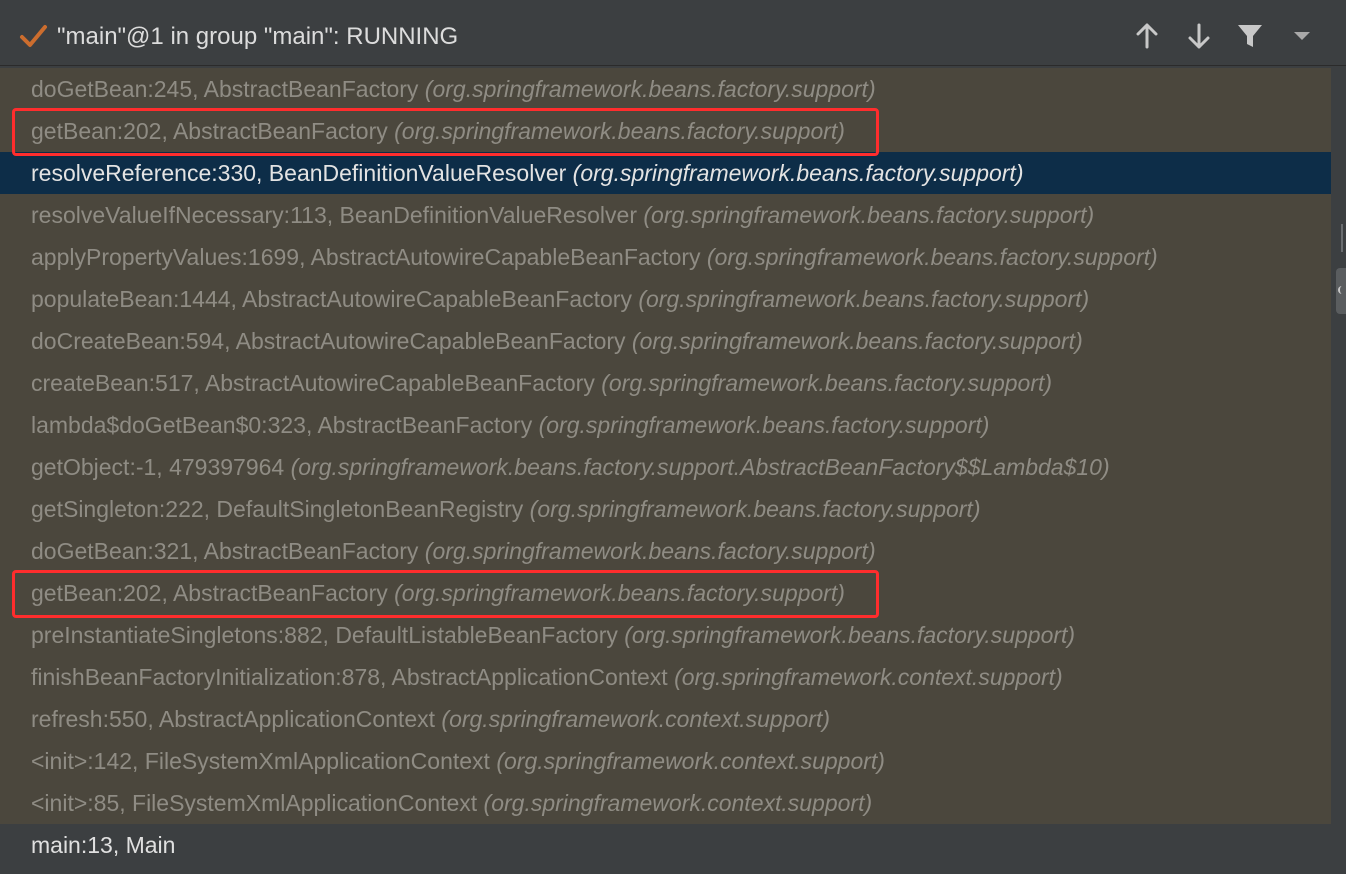  Describe the element at coordinates (665, 845) in the screenshot. I see `stack-frame-main: main:13, Main` at that location.